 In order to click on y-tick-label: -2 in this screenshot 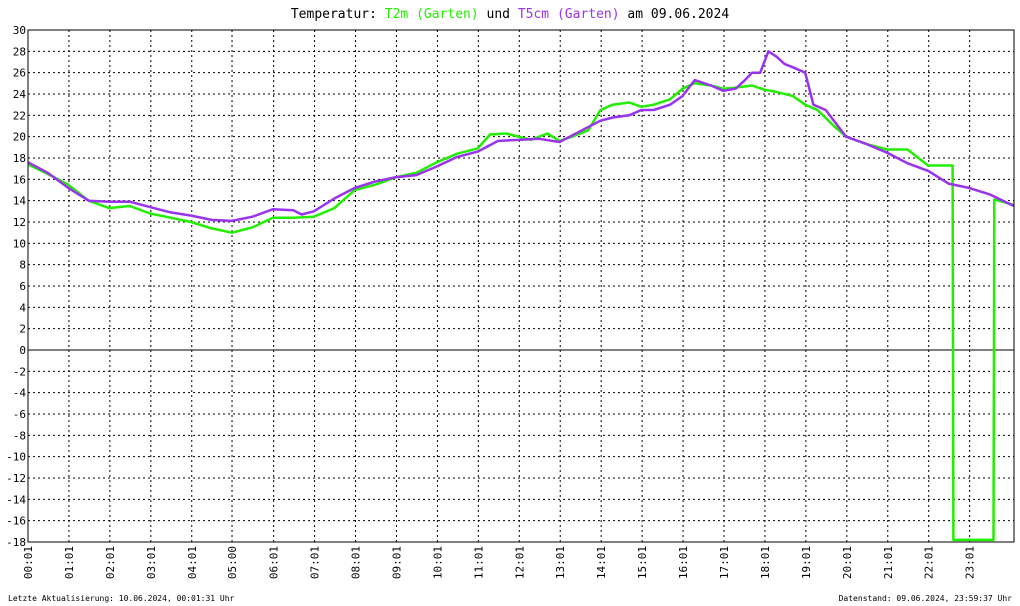, I will do `click(19, 371)`.